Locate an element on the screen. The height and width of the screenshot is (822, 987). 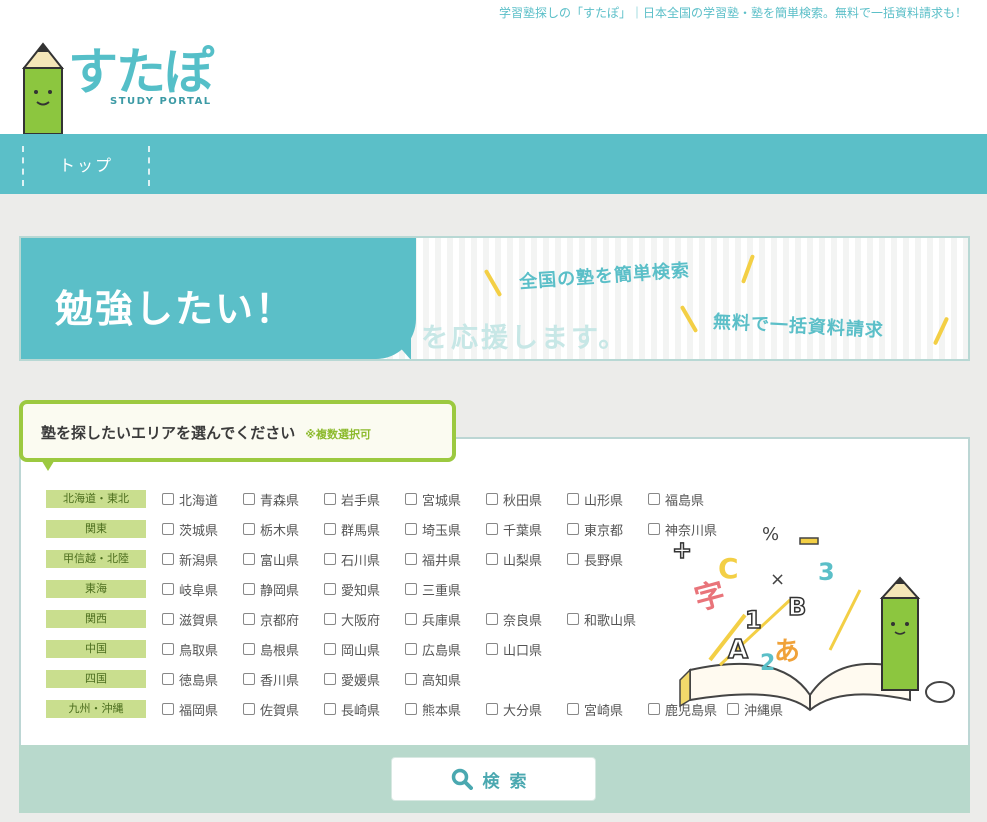
prefecture-option: 兵庫県 is located at coordinates (433, 619).